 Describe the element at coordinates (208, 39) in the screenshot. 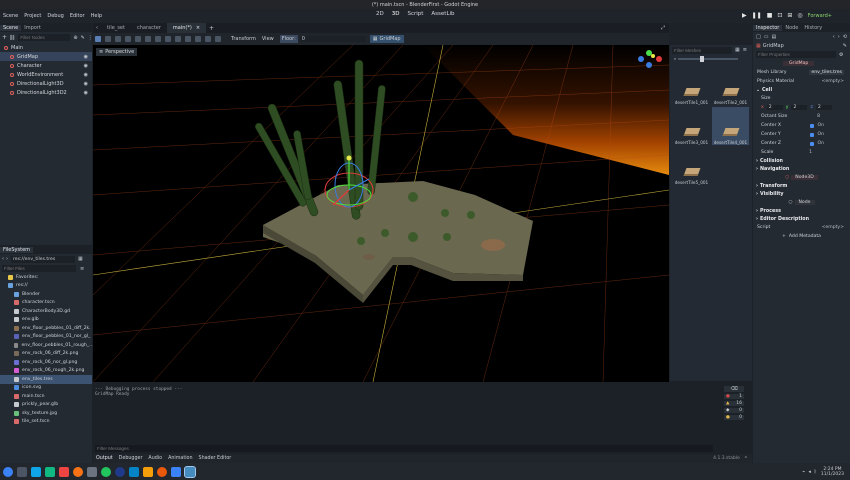

I see `environment-icon` at that location.